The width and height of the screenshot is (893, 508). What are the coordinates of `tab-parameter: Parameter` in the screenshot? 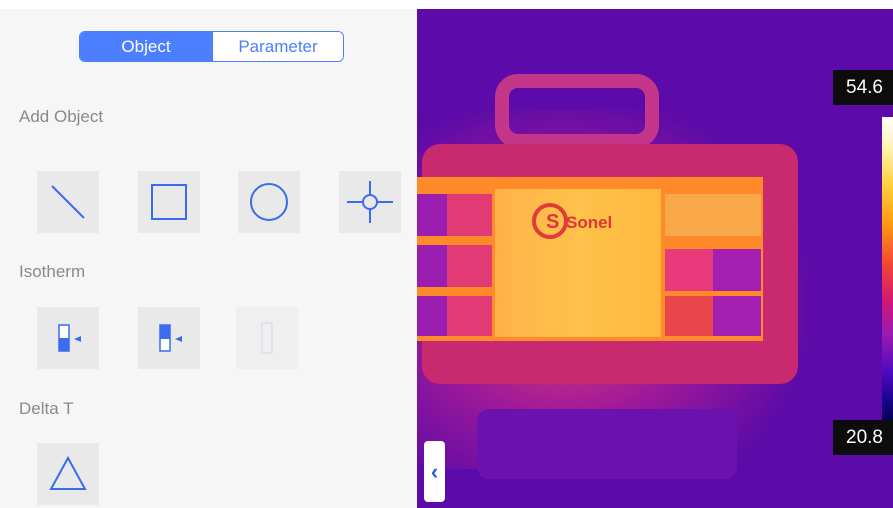 It's located at (277, 46).